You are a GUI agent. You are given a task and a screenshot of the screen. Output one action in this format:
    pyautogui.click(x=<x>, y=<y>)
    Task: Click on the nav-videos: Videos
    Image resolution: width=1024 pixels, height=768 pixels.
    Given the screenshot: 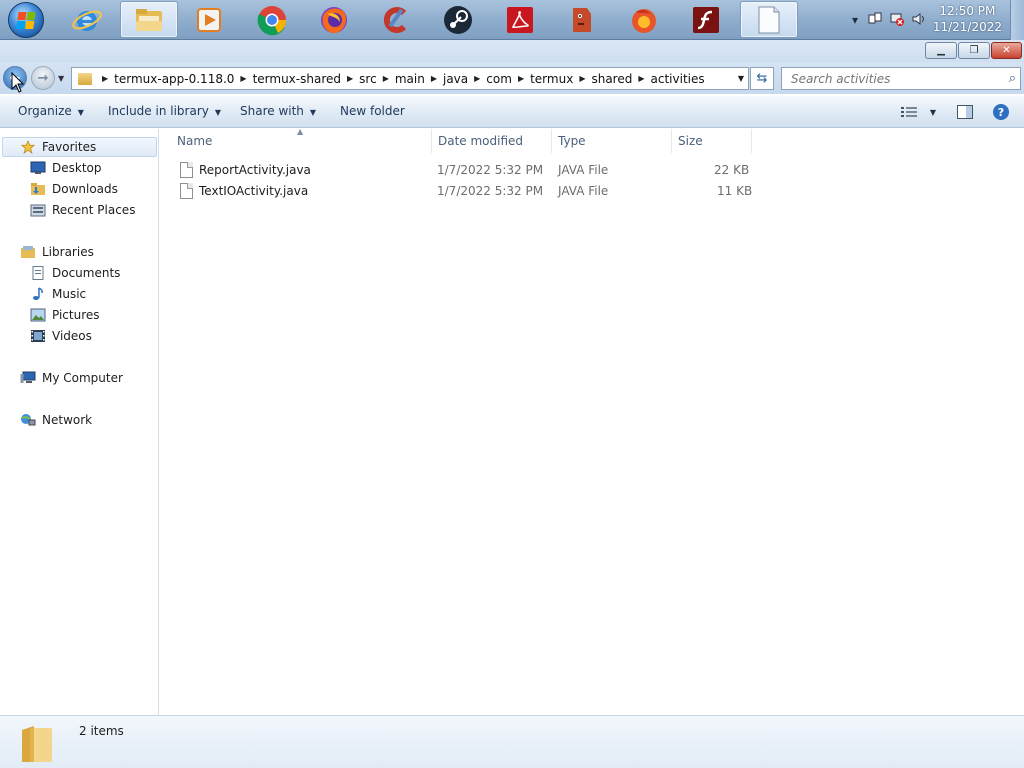 What is the action you would take?
    pyautogui.click(x=61, y=336)
    